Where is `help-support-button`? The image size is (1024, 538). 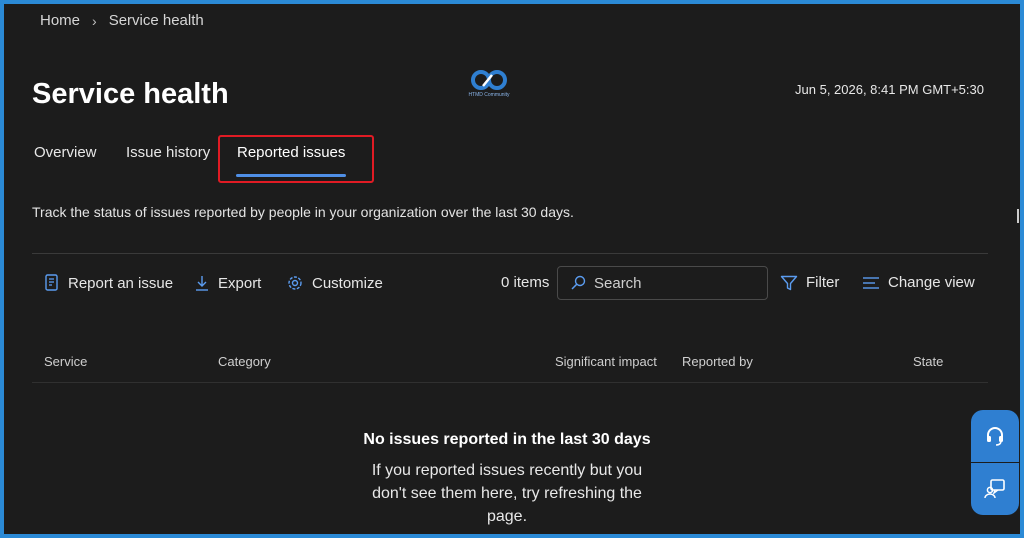
help-support-button is located at coordinates (995, 436).